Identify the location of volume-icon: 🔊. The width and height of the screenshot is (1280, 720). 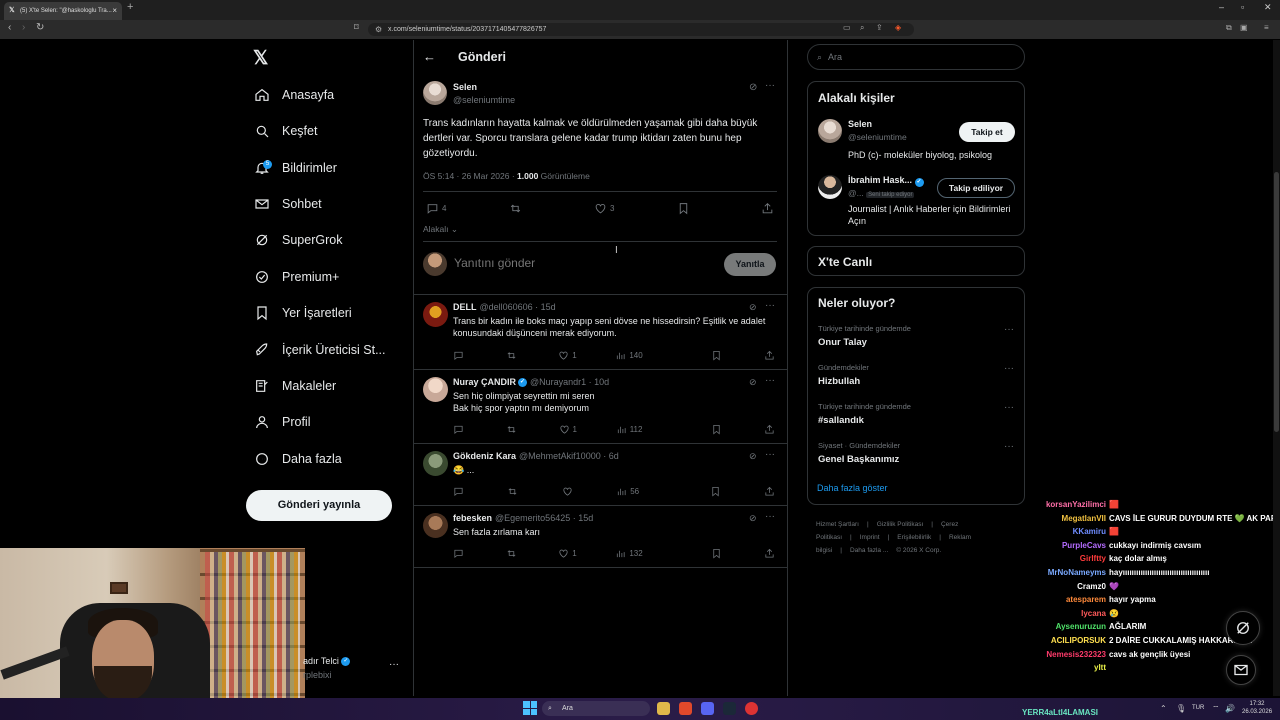
(1230, 708).